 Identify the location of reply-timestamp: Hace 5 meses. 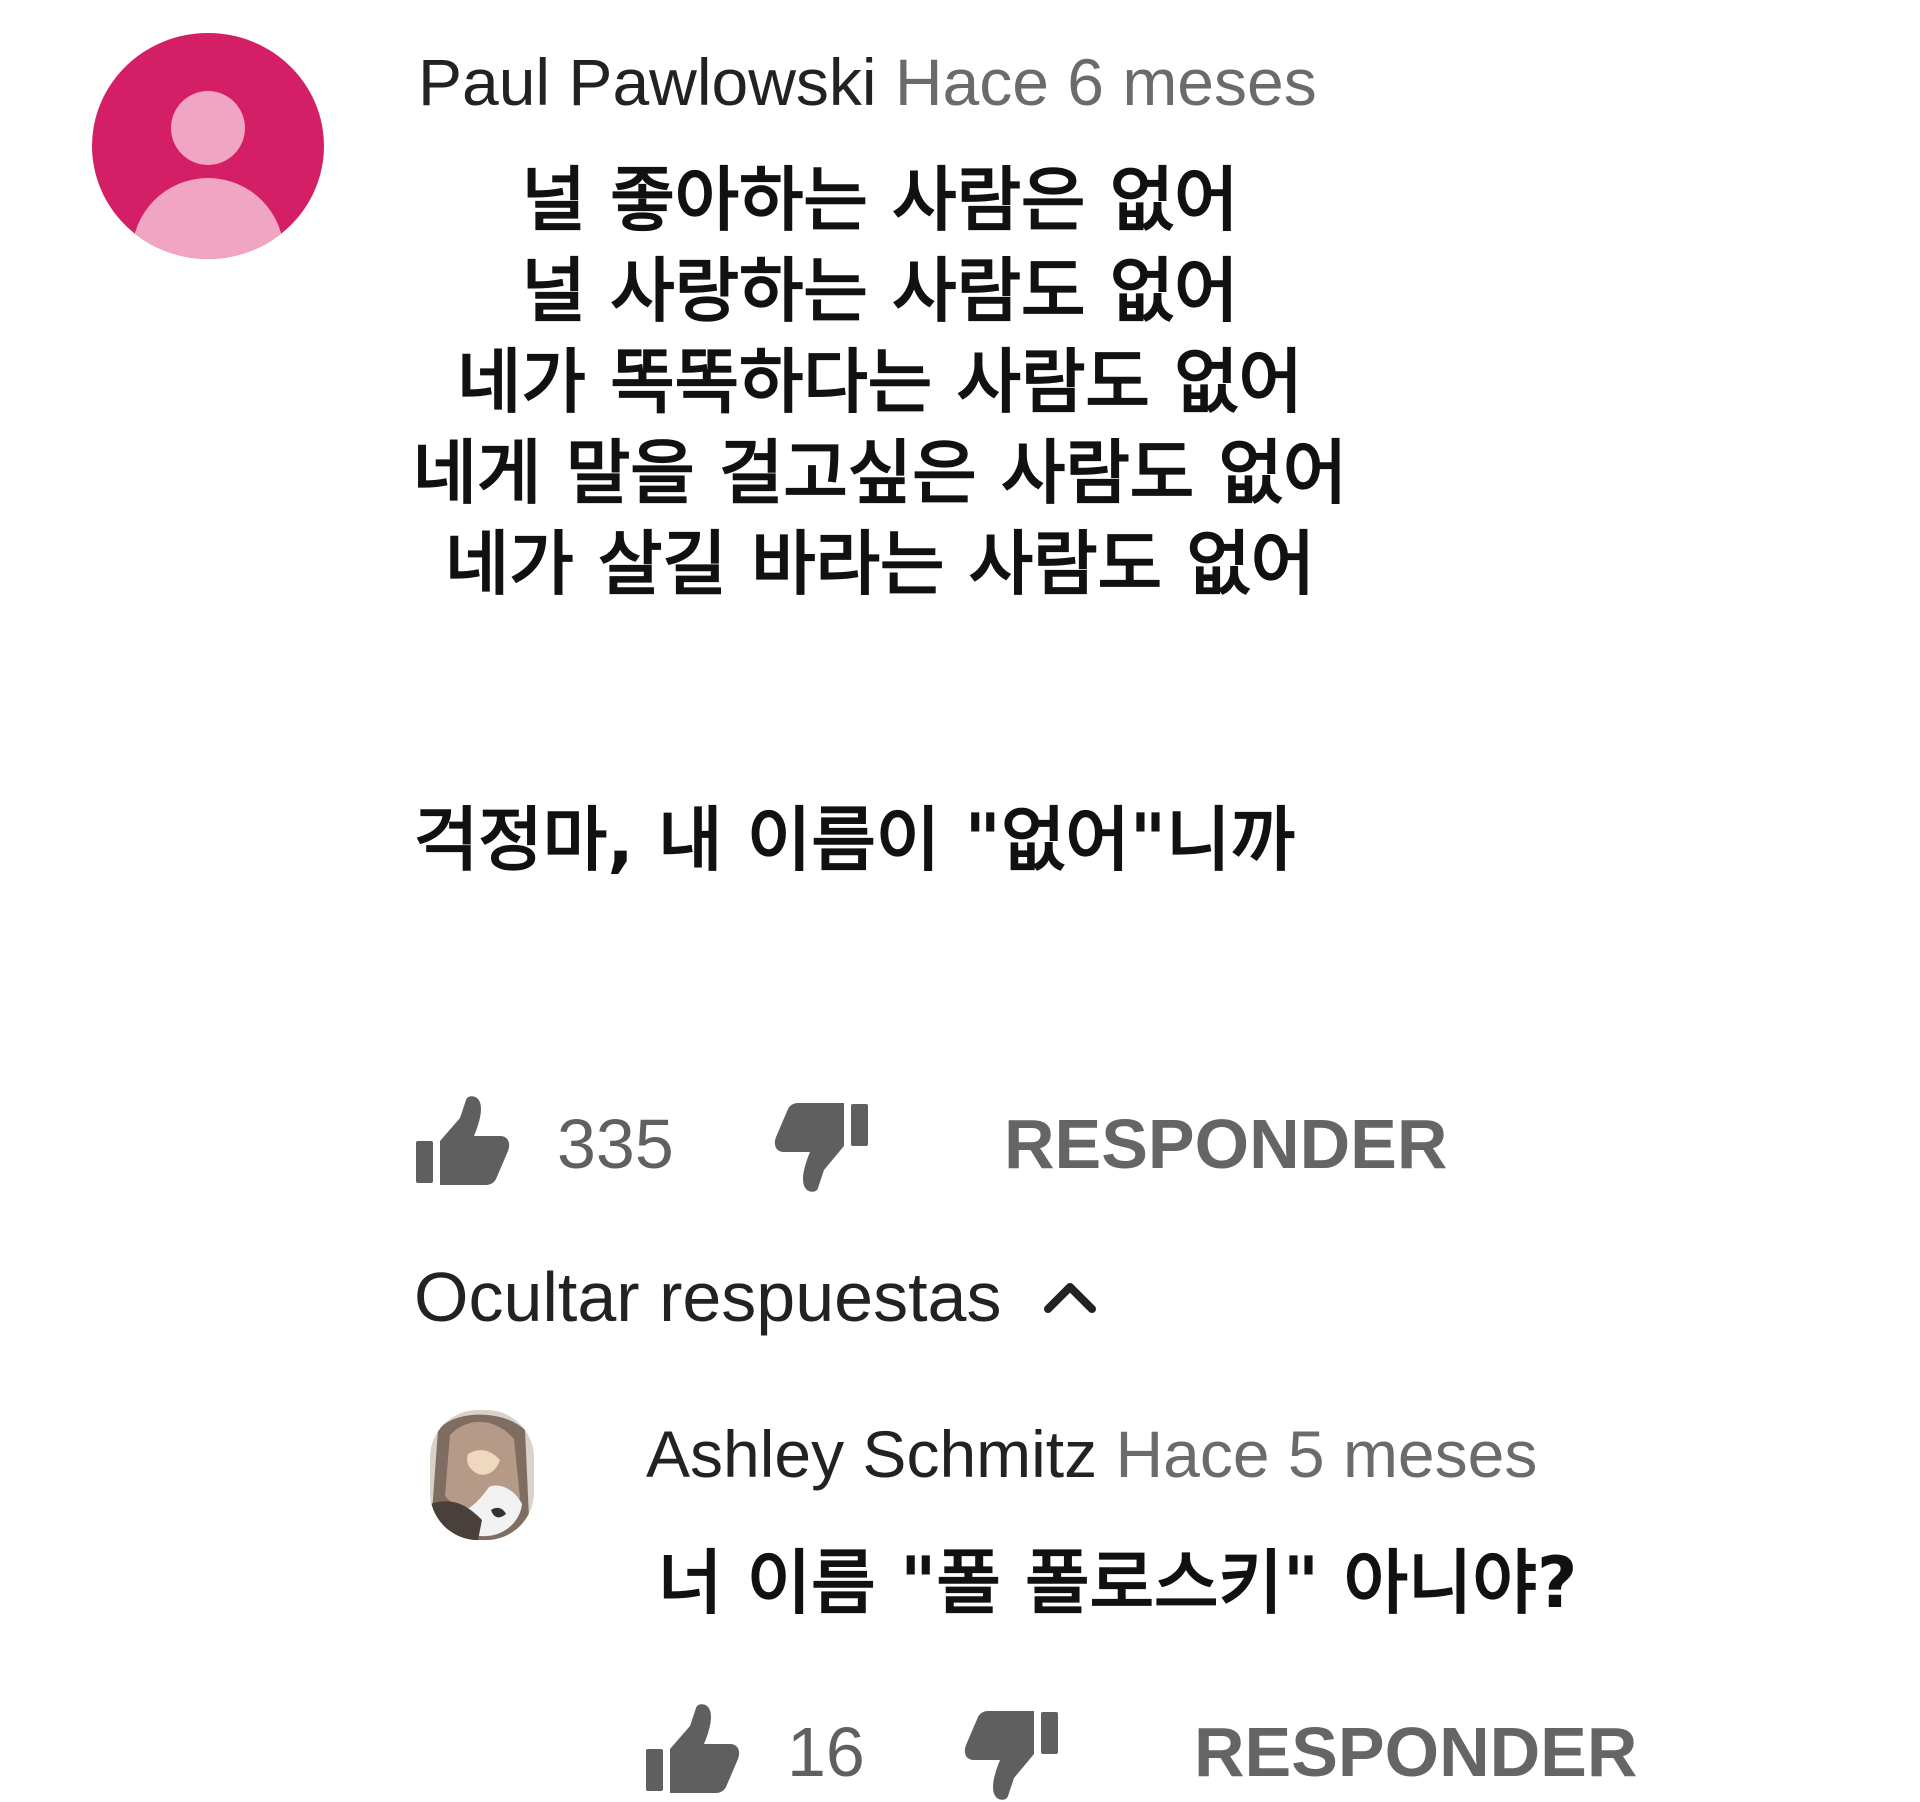
(1326, 1454).